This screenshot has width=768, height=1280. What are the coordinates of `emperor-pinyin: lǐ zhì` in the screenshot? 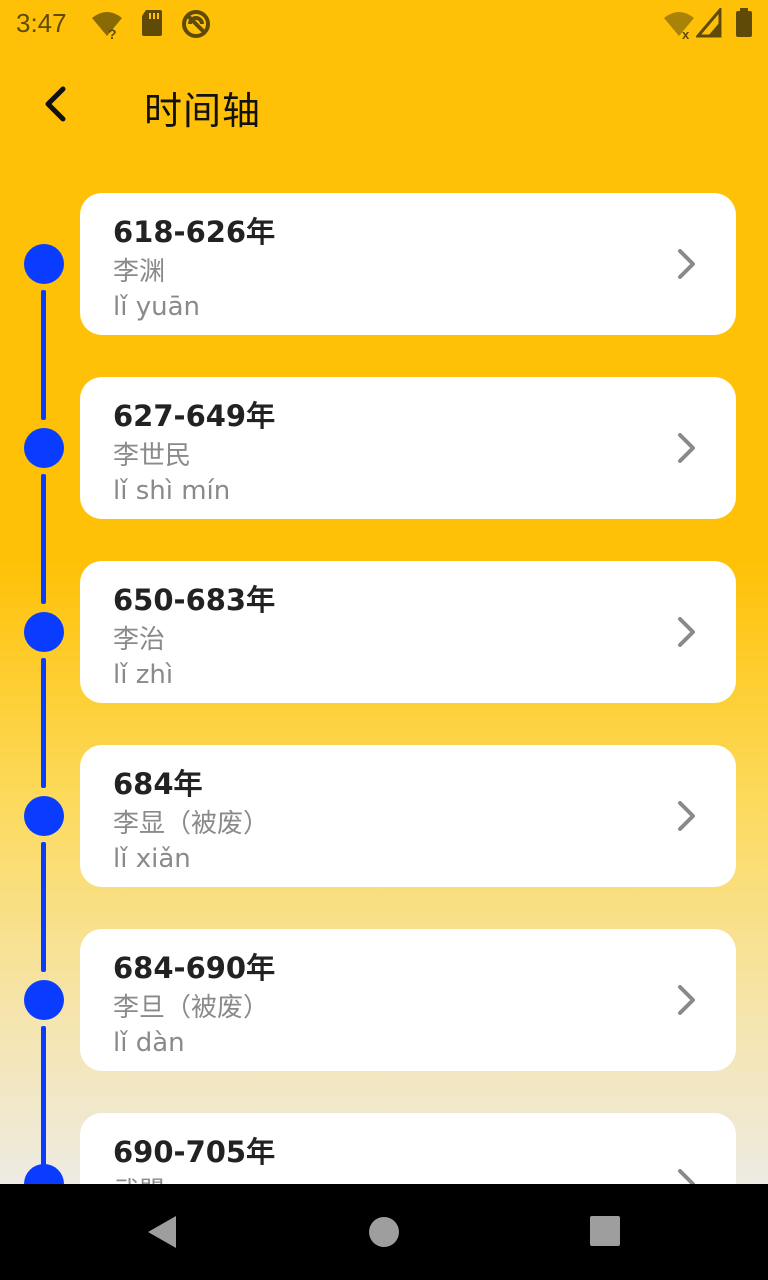 It's located at (143, 675).